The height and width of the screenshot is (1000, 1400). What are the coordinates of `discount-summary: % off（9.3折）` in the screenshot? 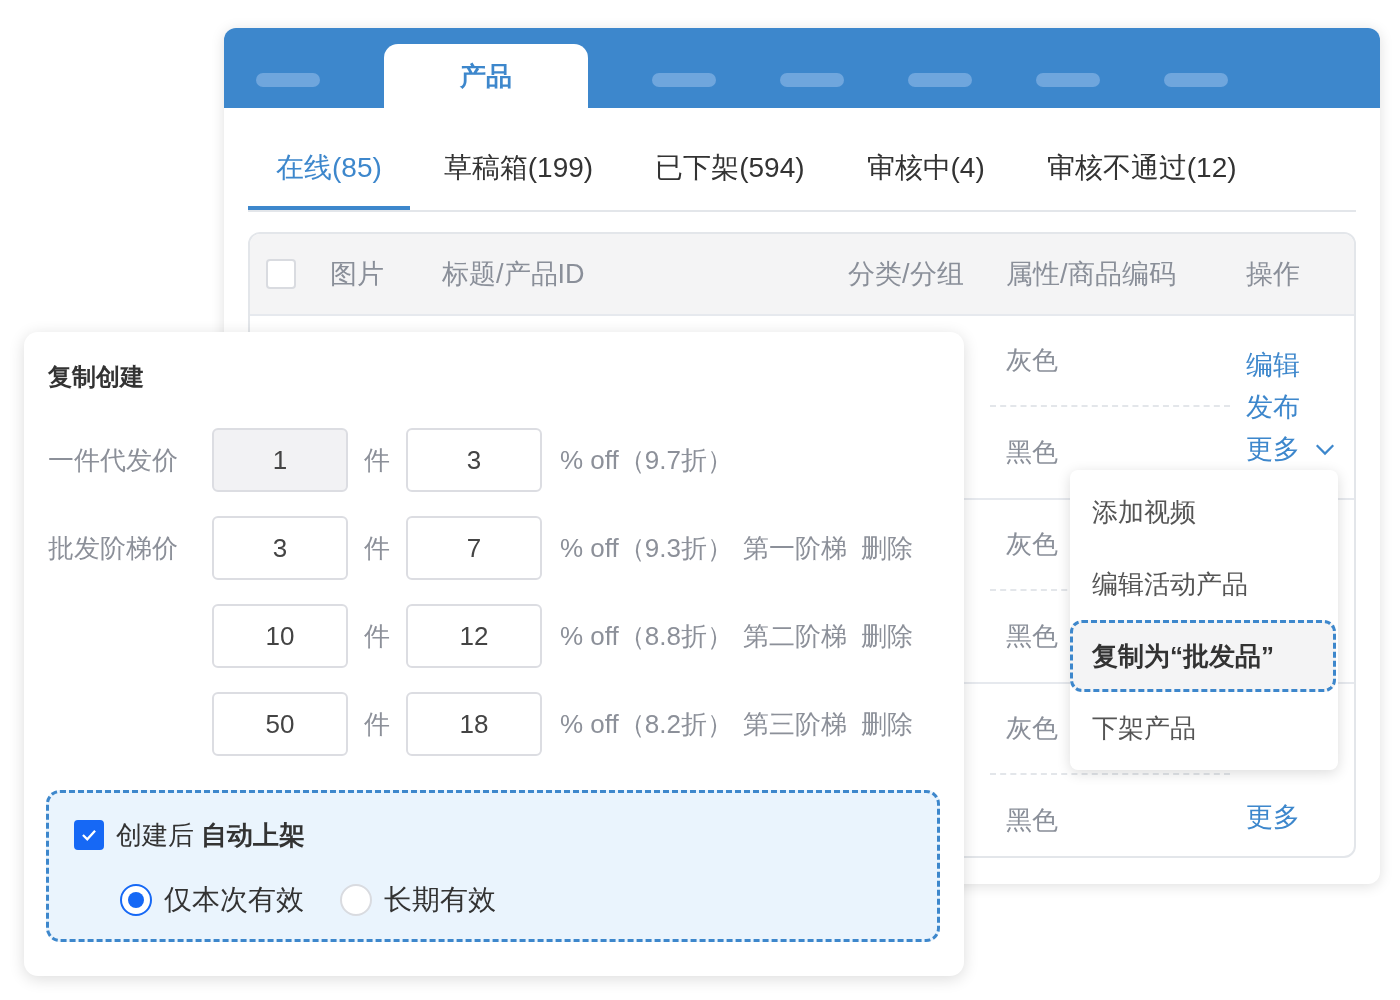 It's located at (646, 548).